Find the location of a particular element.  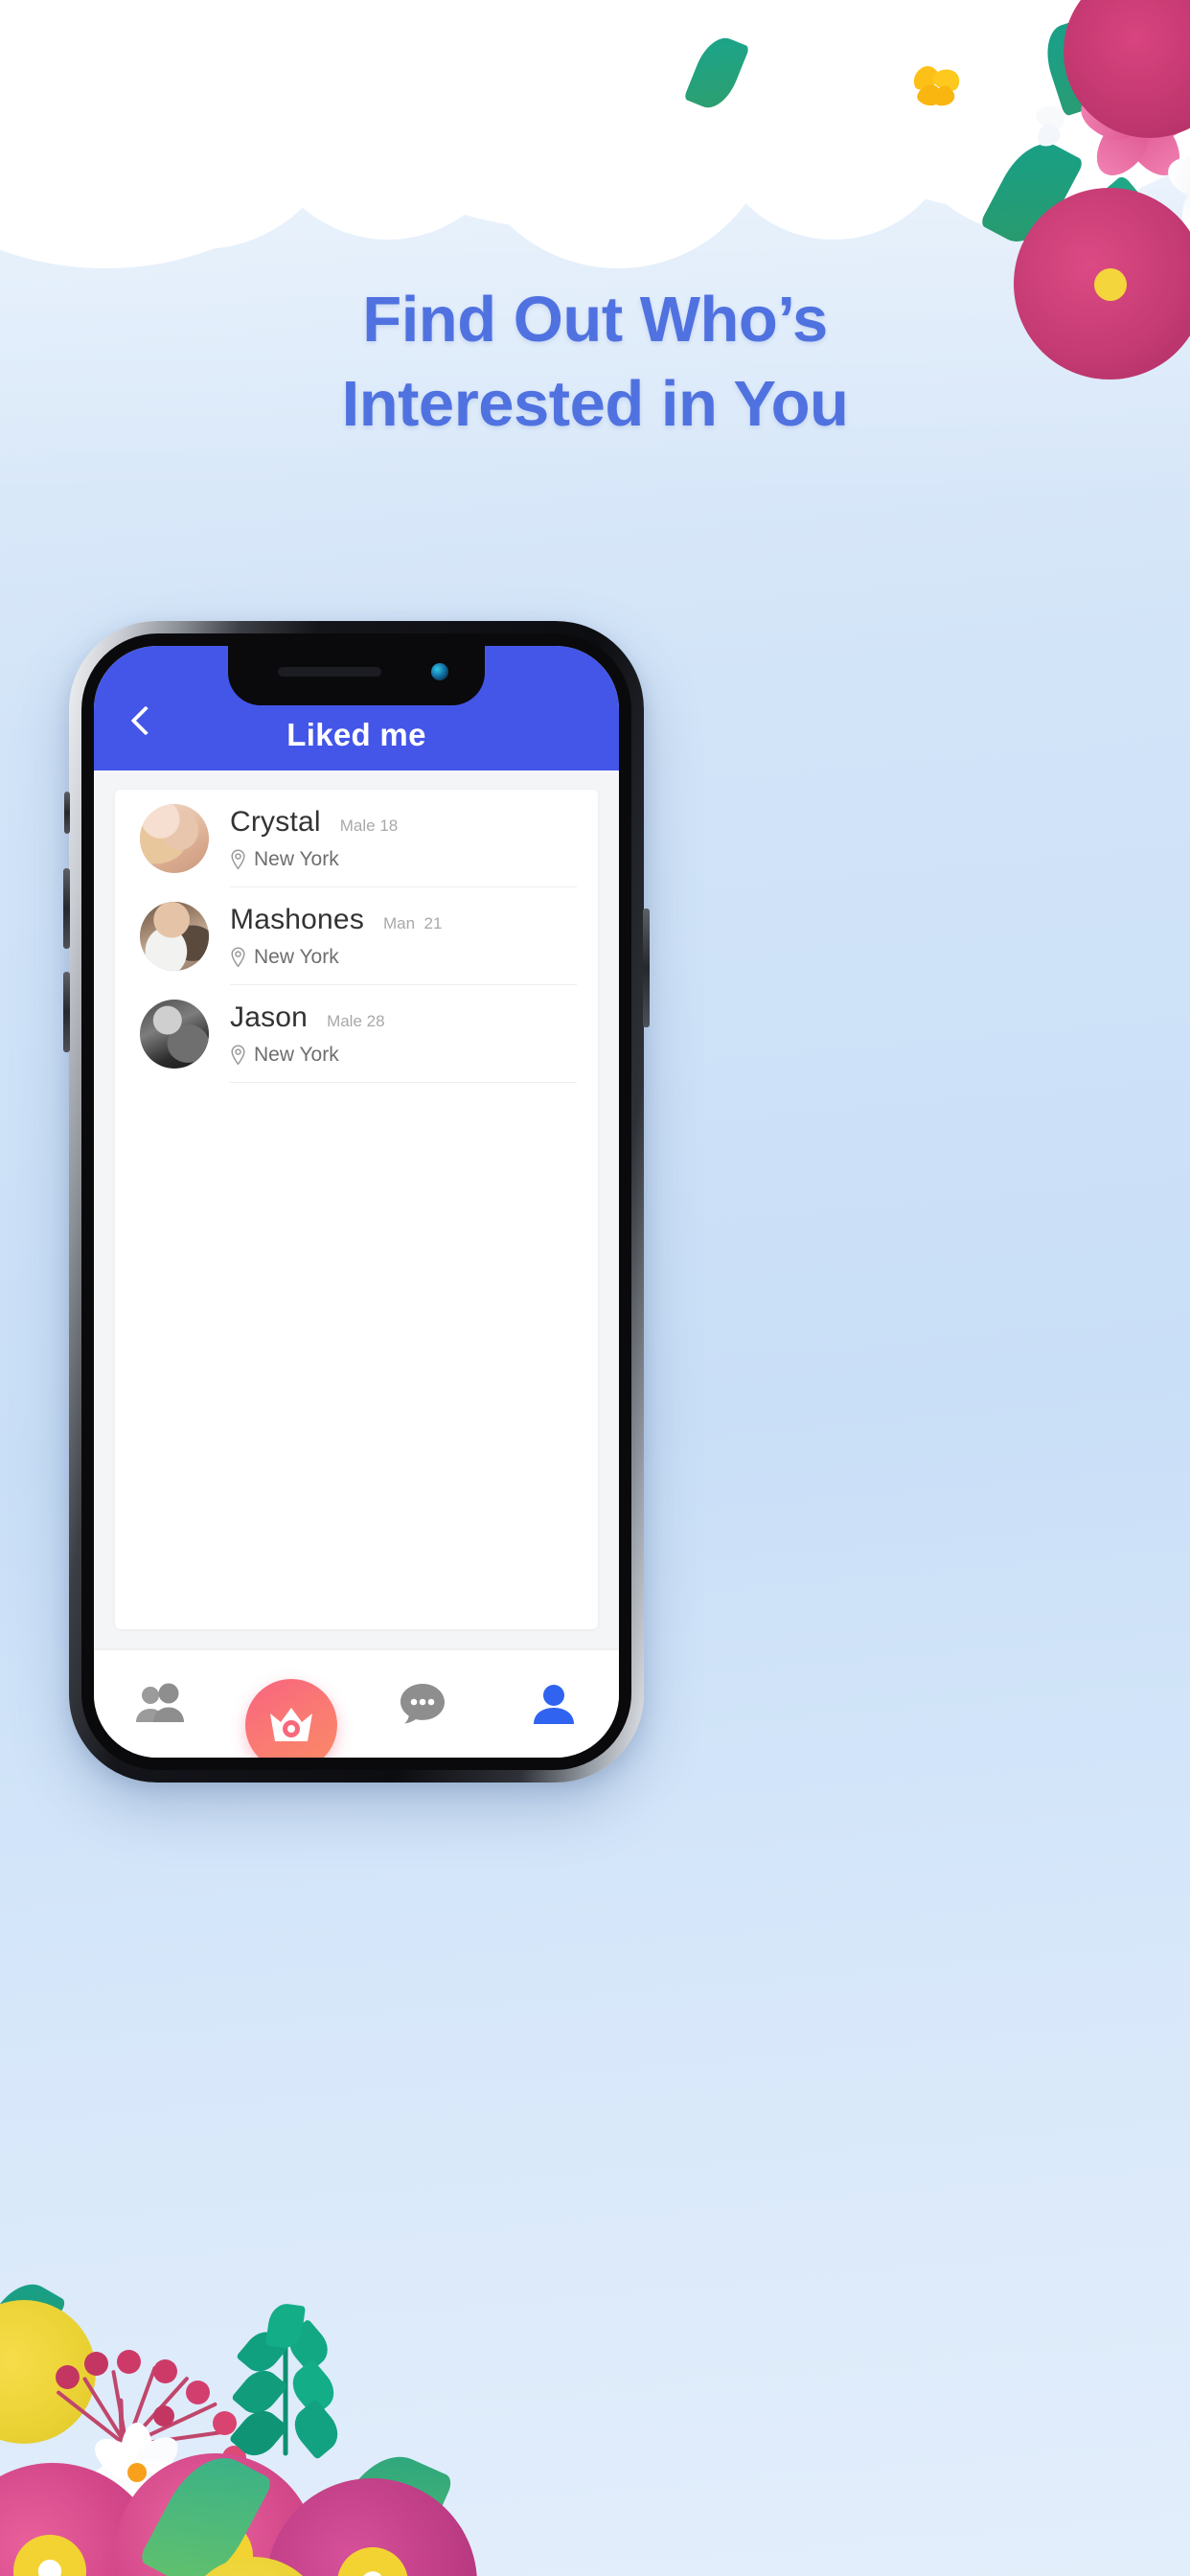

list-item: Crystal Male 18 New York is located at coordinates (357, 838).